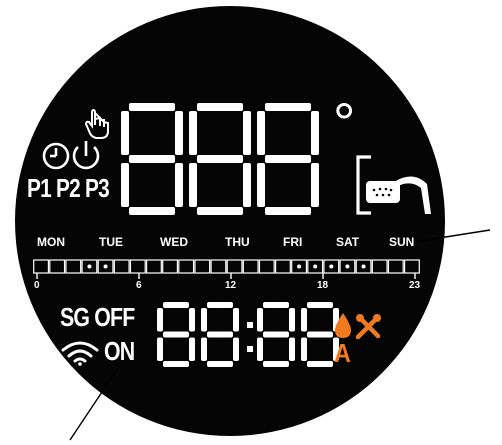 The height and width of the screenshot is (445, 502). I want to click on auto-mode-indicator: A, so click(342, 353).